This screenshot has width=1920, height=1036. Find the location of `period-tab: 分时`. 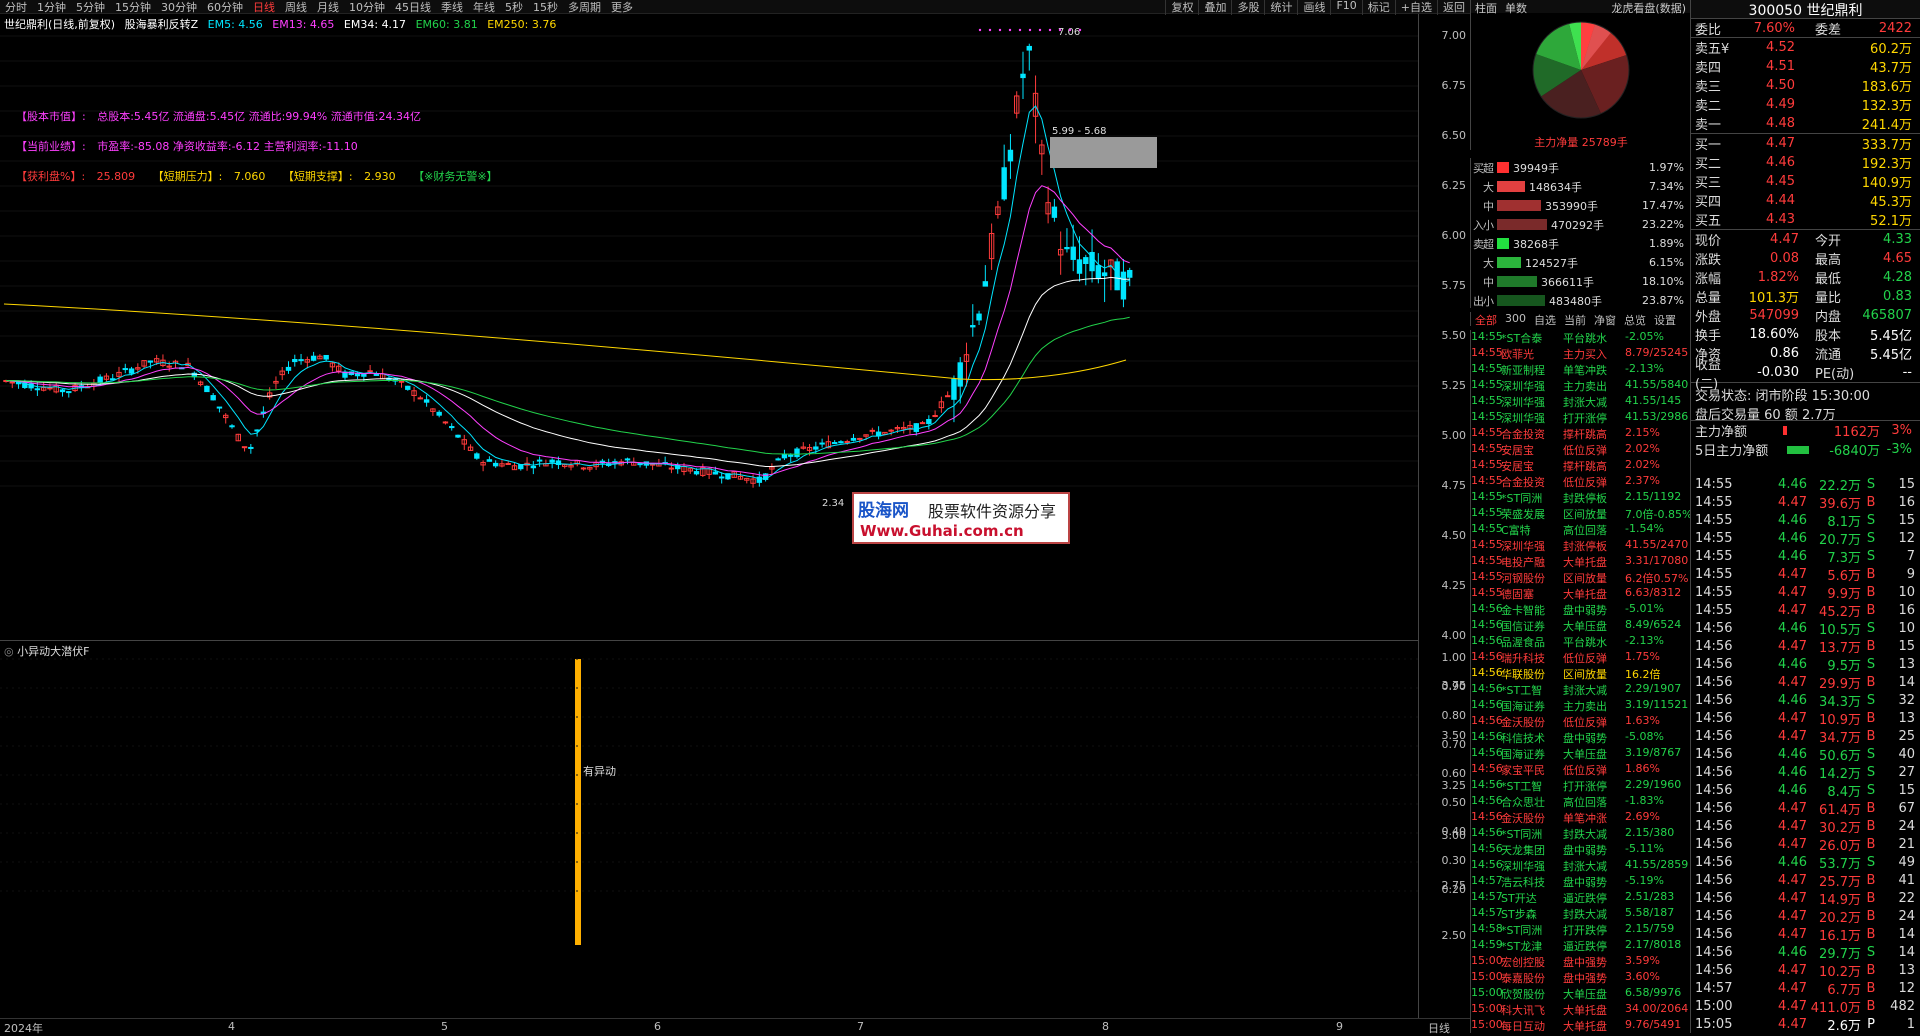

period-tab: 分时 is located at coordinates (16, 7).